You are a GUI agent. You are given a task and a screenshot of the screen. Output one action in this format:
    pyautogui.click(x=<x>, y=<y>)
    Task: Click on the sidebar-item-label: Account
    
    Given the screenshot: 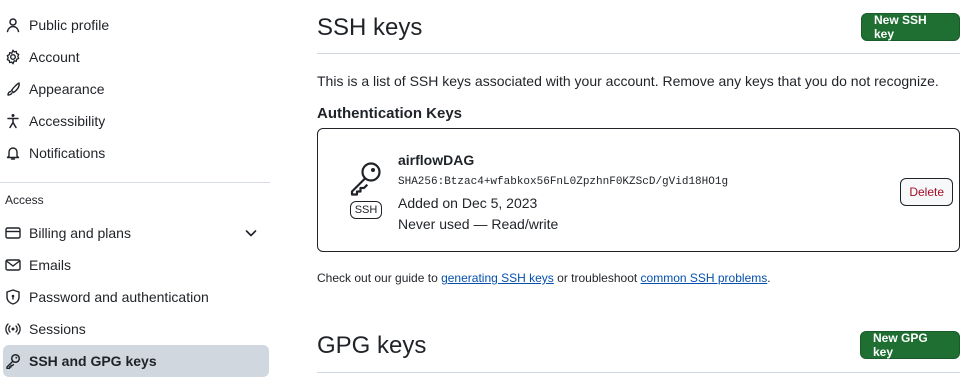 What is the action you would take?
    pyautogui.click(x=54, y=57)
    